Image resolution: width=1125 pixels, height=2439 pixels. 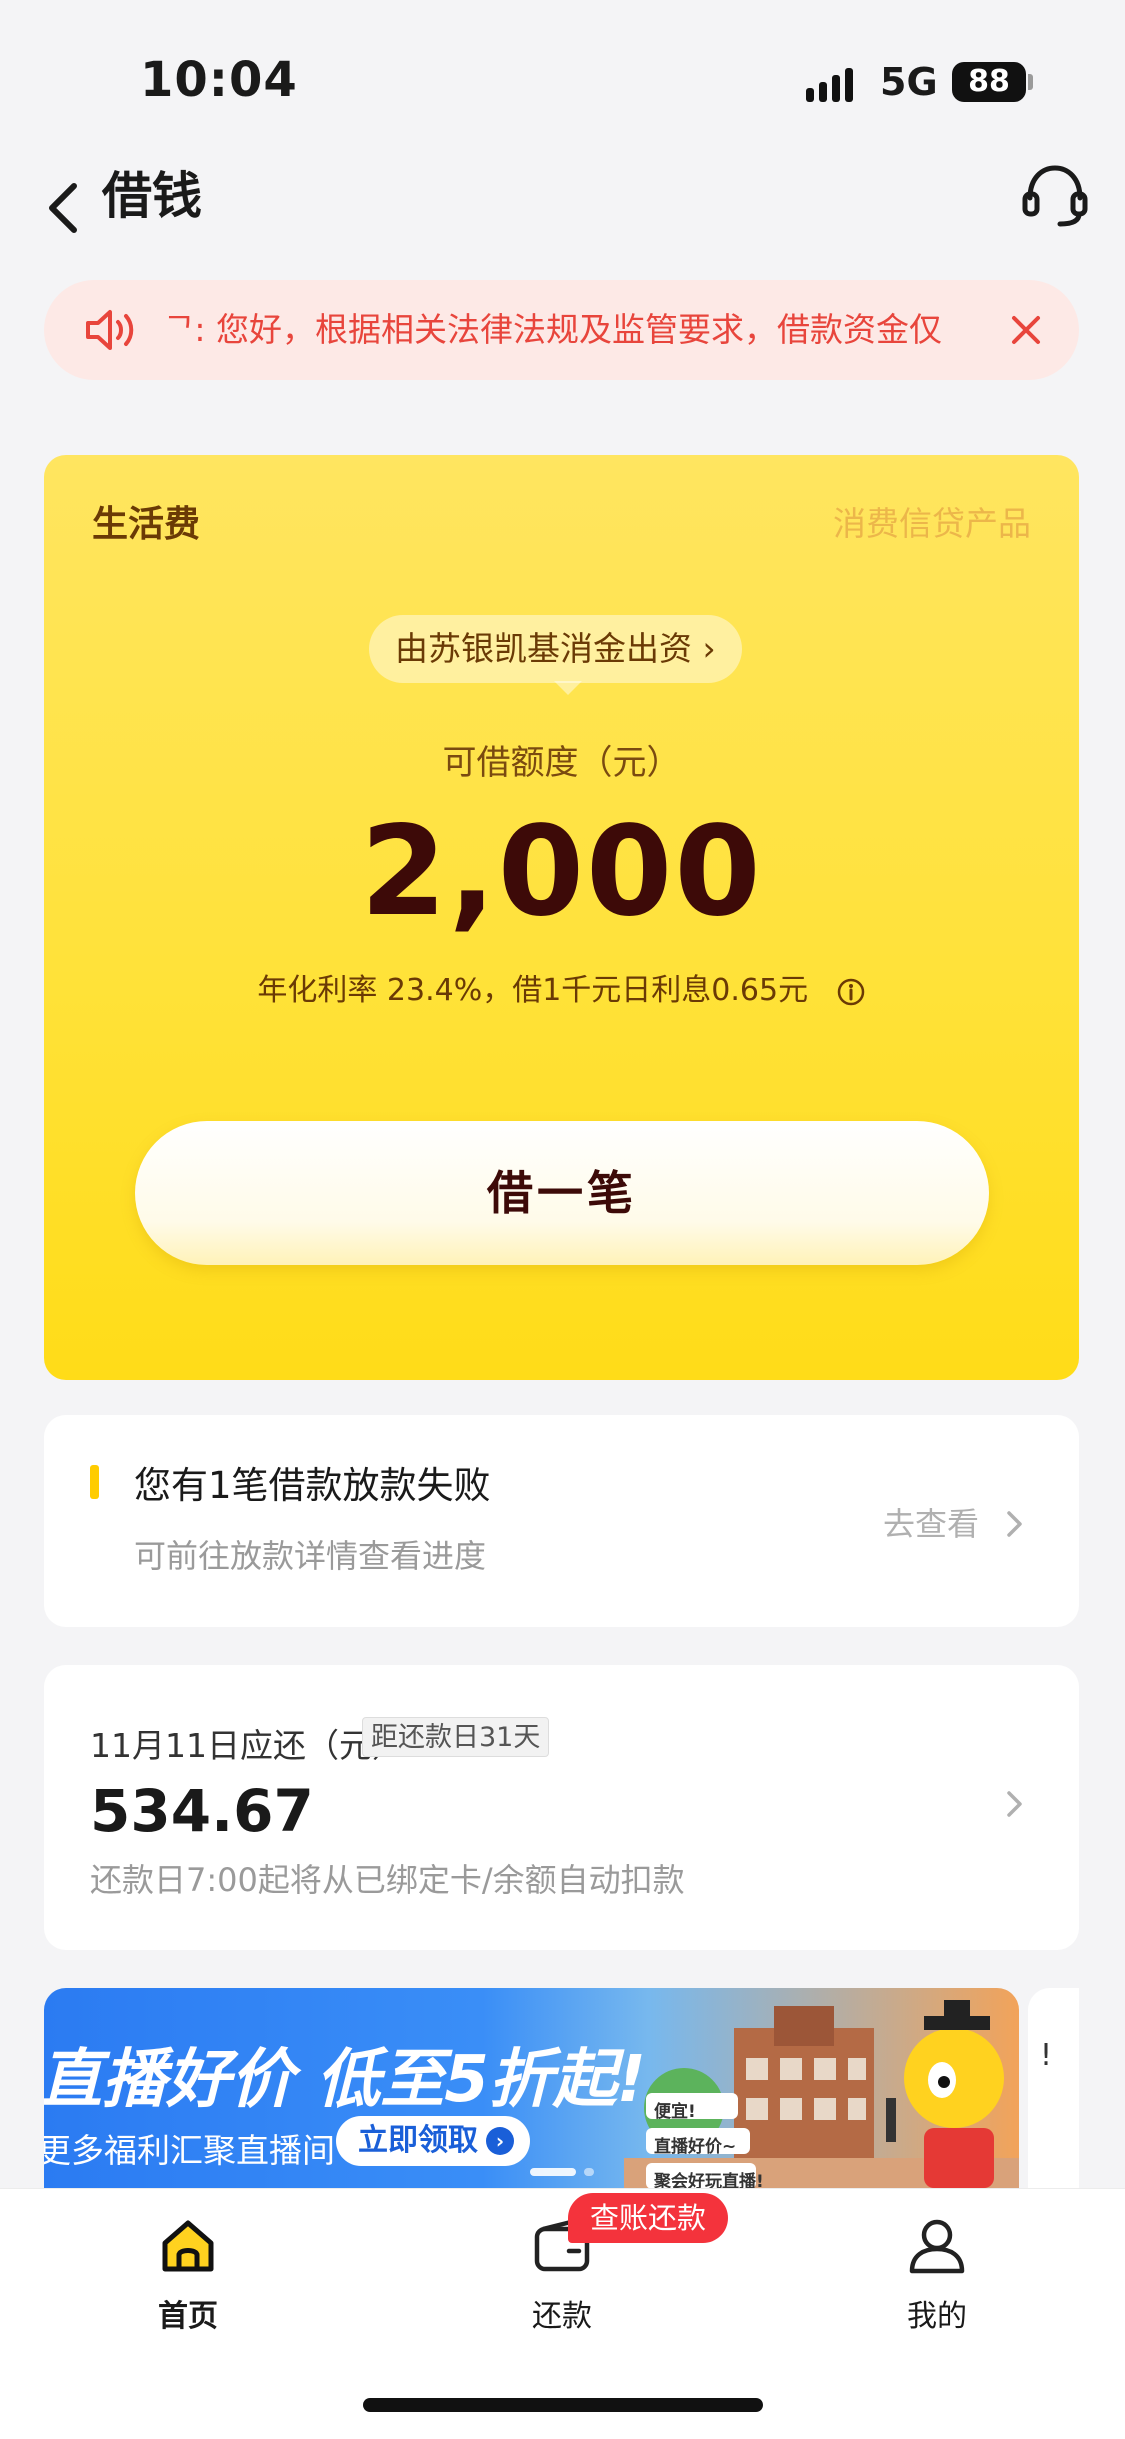 What do you see at coordinates (709, 648) in the screenshot?
I see `chevron-right-icon: ›` at bounding box center [709, 648].